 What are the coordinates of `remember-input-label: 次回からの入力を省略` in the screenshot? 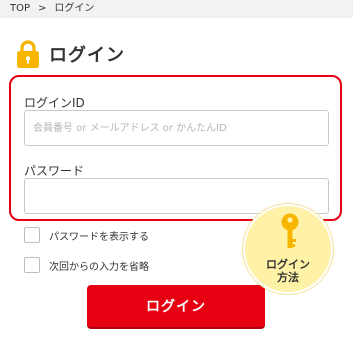 It's located at (99, 265).